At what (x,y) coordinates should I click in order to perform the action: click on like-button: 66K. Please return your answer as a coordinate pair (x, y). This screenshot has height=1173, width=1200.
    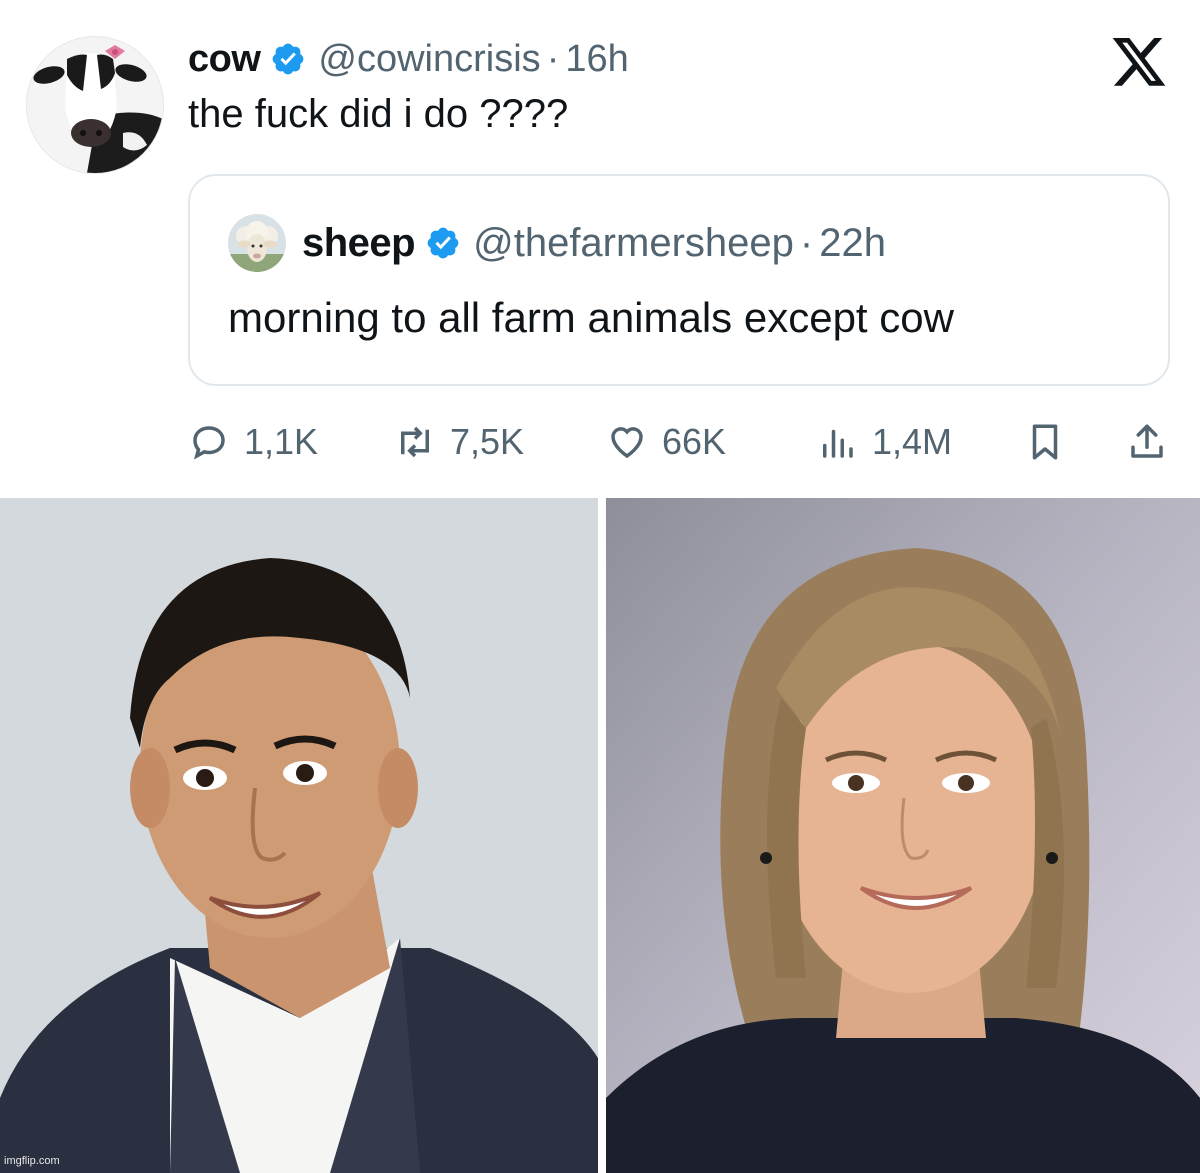
    Looking at the image, I should click on (666, 442).